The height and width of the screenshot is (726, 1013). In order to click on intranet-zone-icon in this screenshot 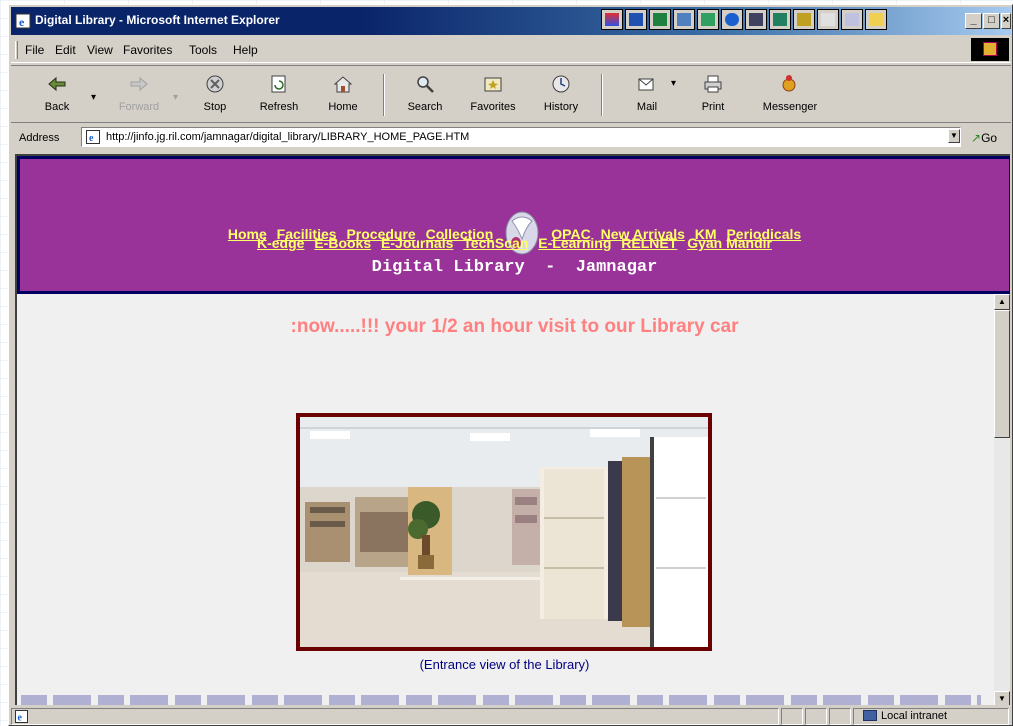, I will do `click(870, 715)`.